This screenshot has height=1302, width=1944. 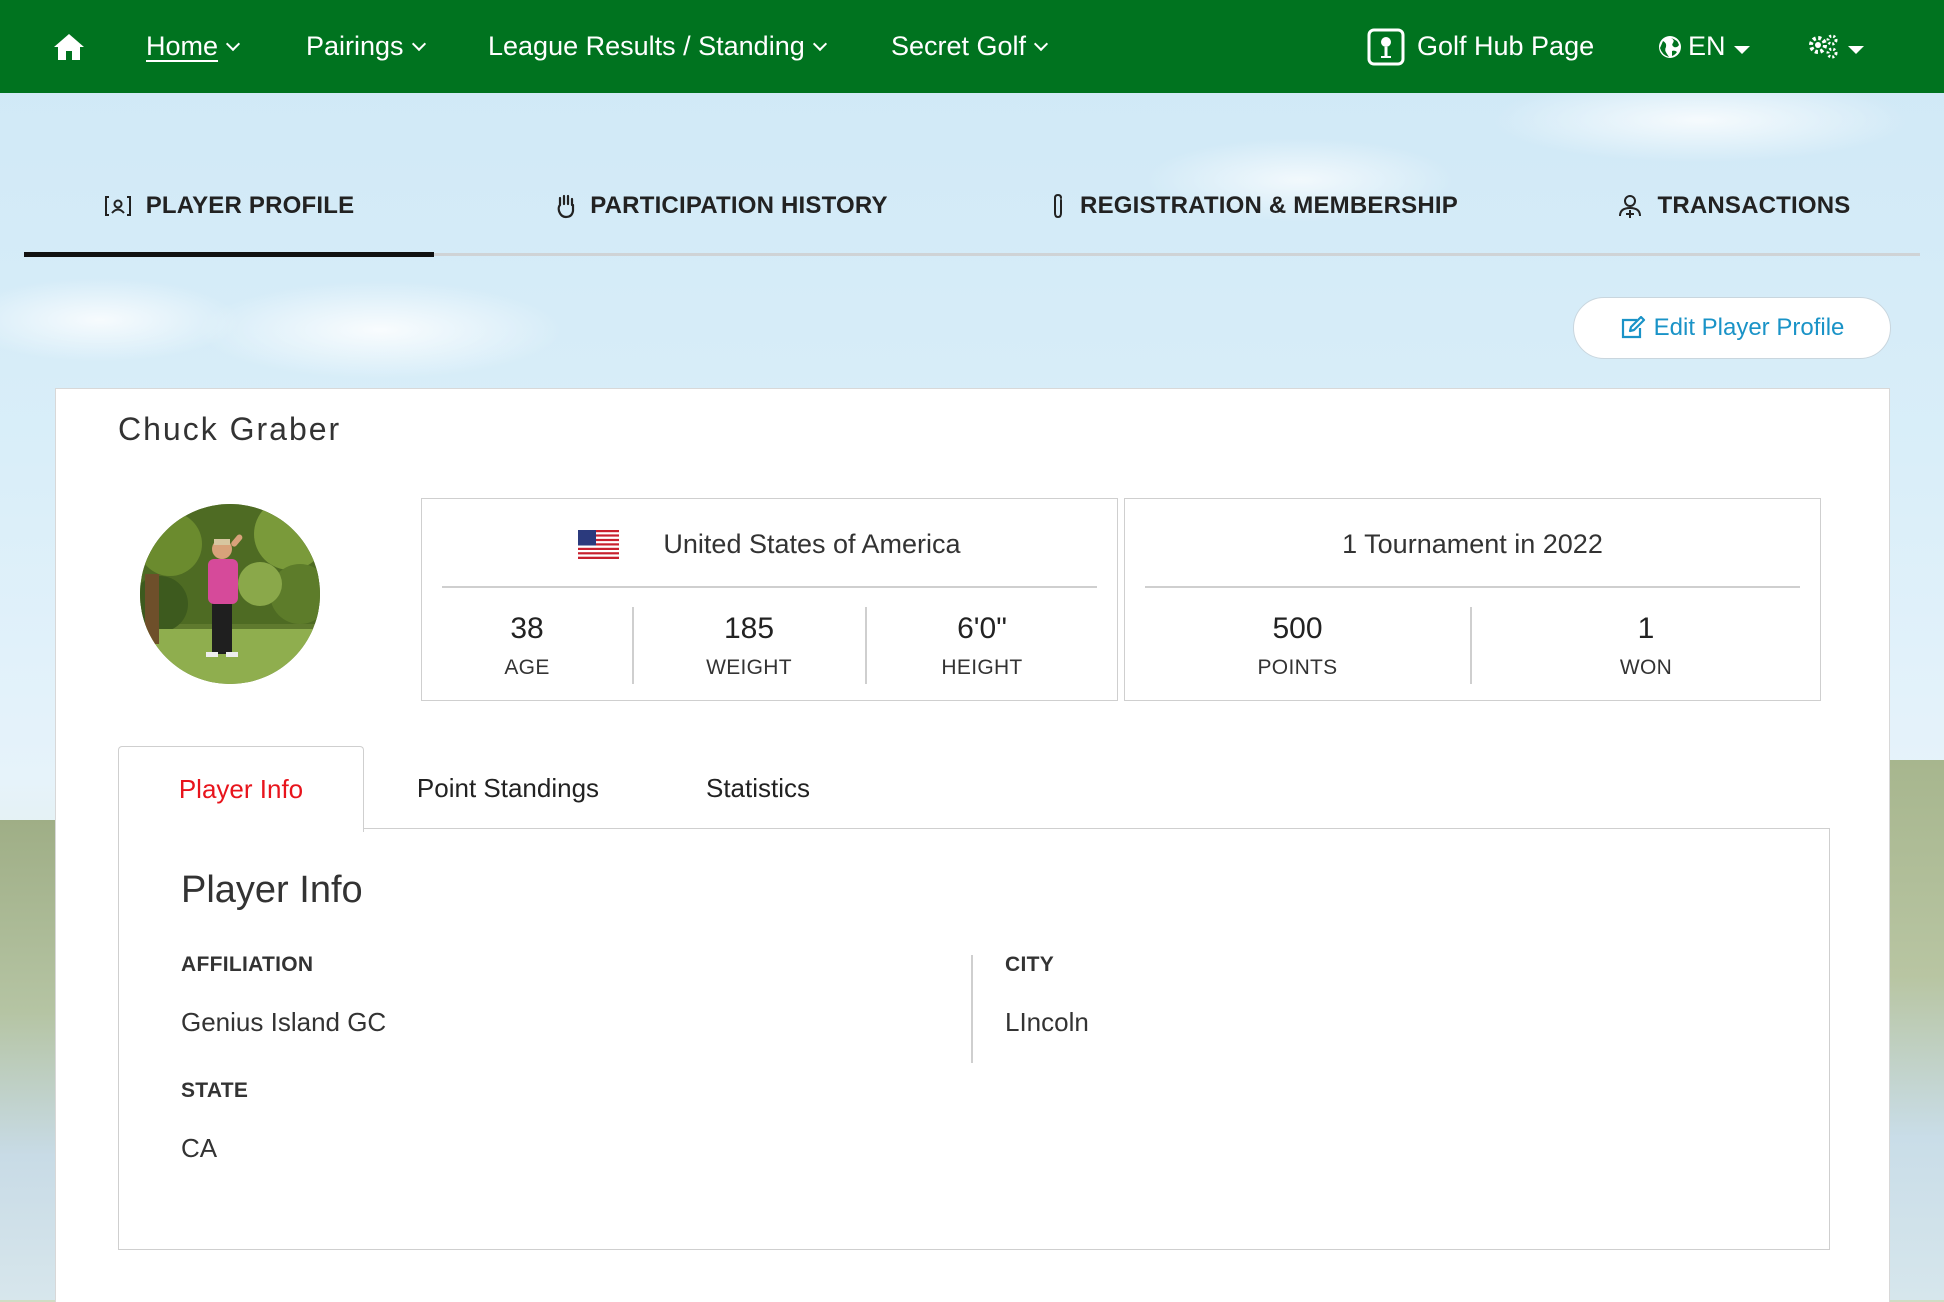 What do you see at coordinates (527, 667) in the screenshot?
I see `stat-age-label: AGE` at bounding box center [527, 667].